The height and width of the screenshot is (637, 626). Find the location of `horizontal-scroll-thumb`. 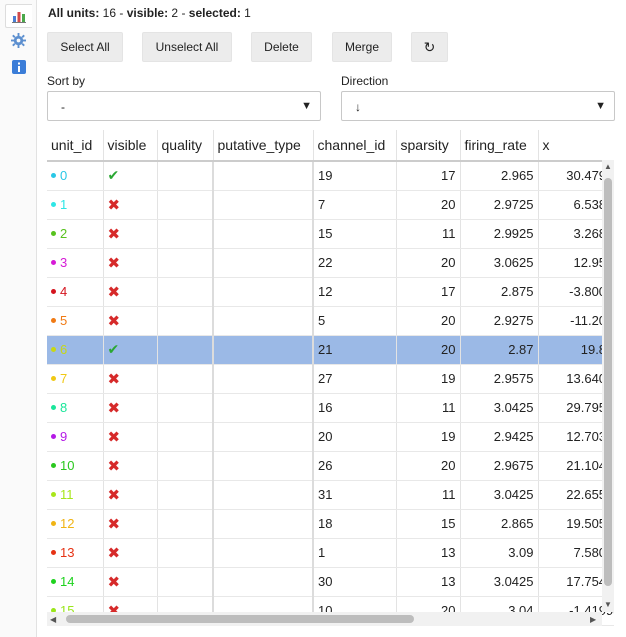

horizontal-scroll-thumb is located at coordinates (240, 619).